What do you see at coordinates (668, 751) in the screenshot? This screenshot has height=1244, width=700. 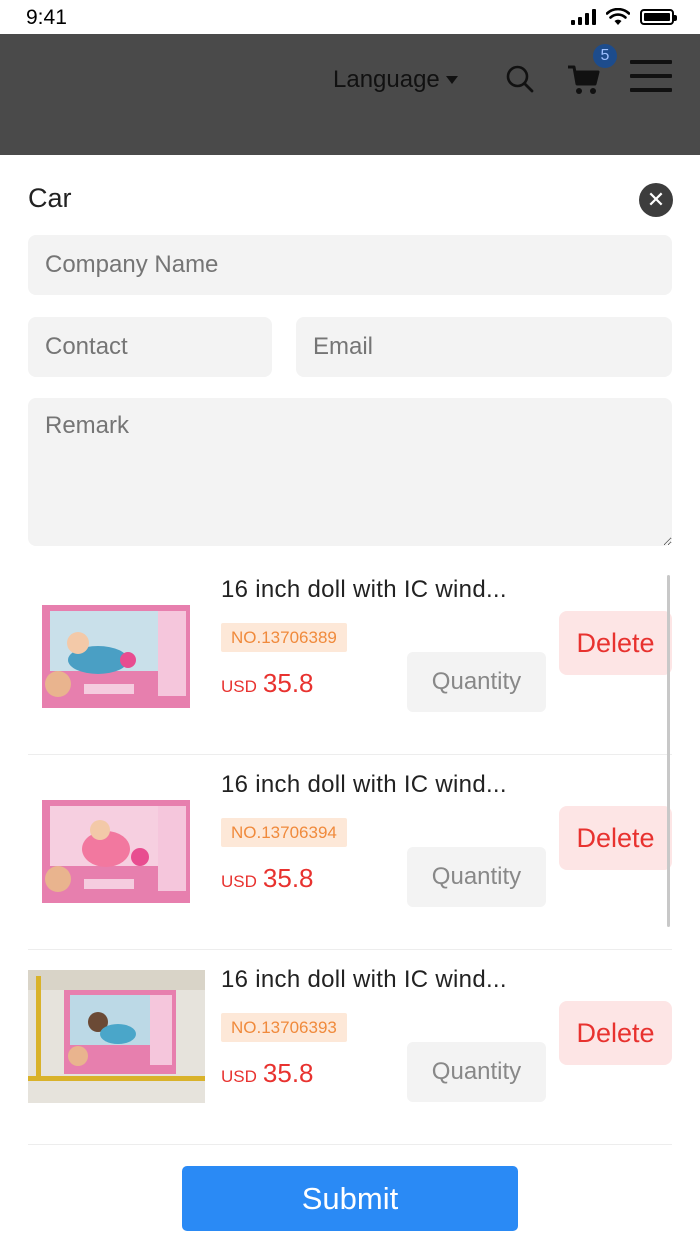 I see `list-scrollbar` at bounding box center [668, 751].